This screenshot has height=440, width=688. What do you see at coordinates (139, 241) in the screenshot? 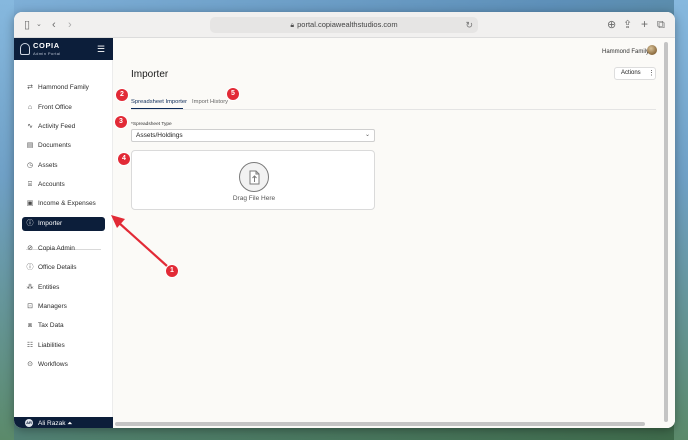
I see `annotation-arrow` at bounding box center [139, 241].